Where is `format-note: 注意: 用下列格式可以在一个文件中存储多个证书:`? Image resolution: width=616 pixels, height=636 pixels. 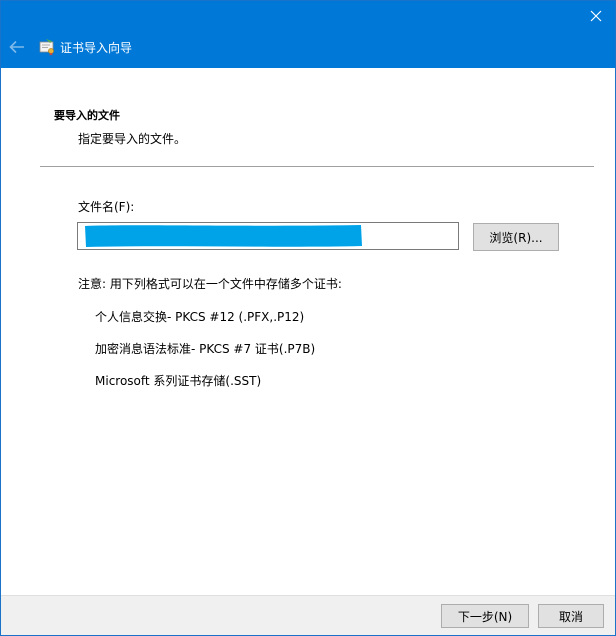 format-note: 注意: 用下列格式可以在一个文件中存储多个证书: is located at coordinates (210, 284).